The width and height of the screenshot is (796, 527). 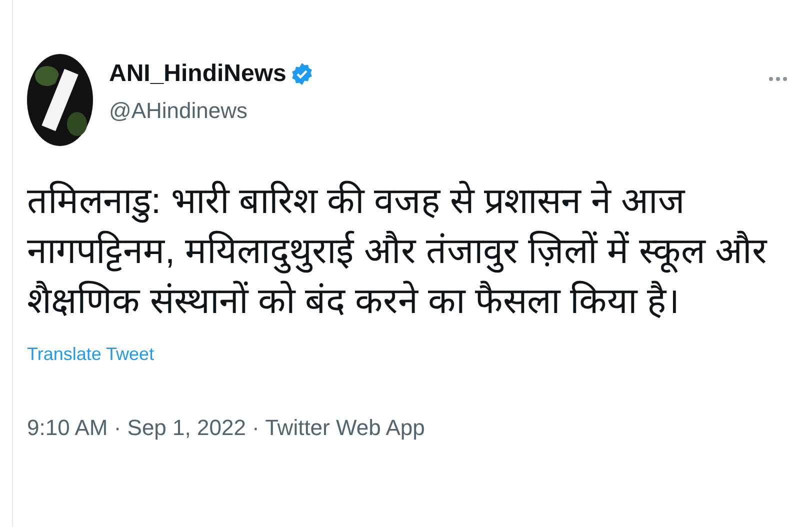 I want to click on author-name: ANI_HindiNews, so click(x=197, y=74).